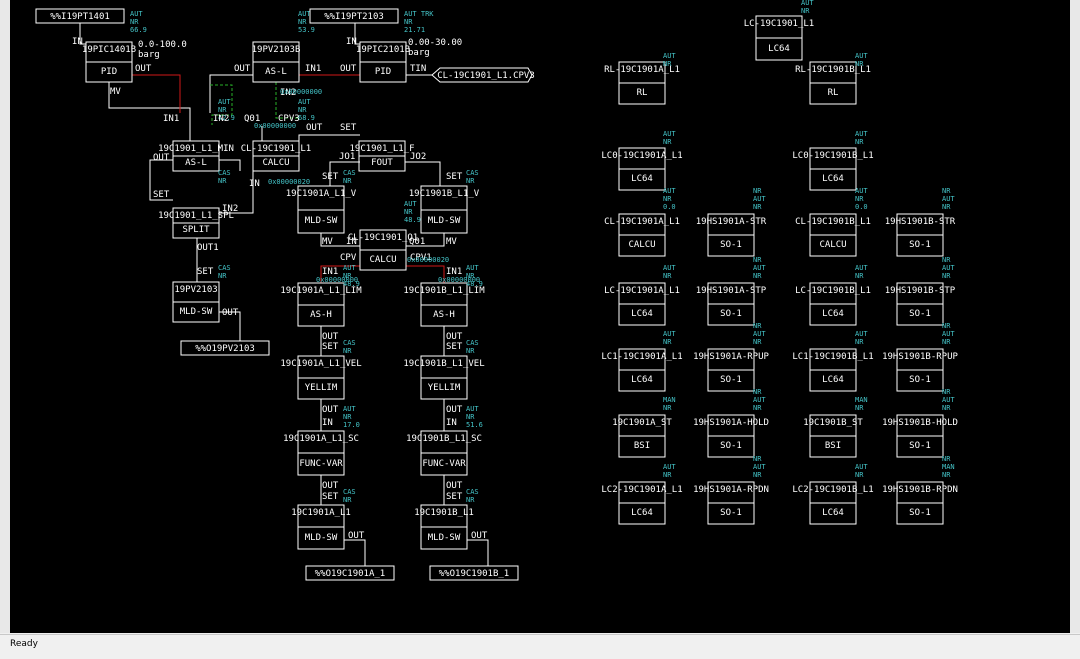  I want to click on block-status: AUT TRK, so click(419, 14).